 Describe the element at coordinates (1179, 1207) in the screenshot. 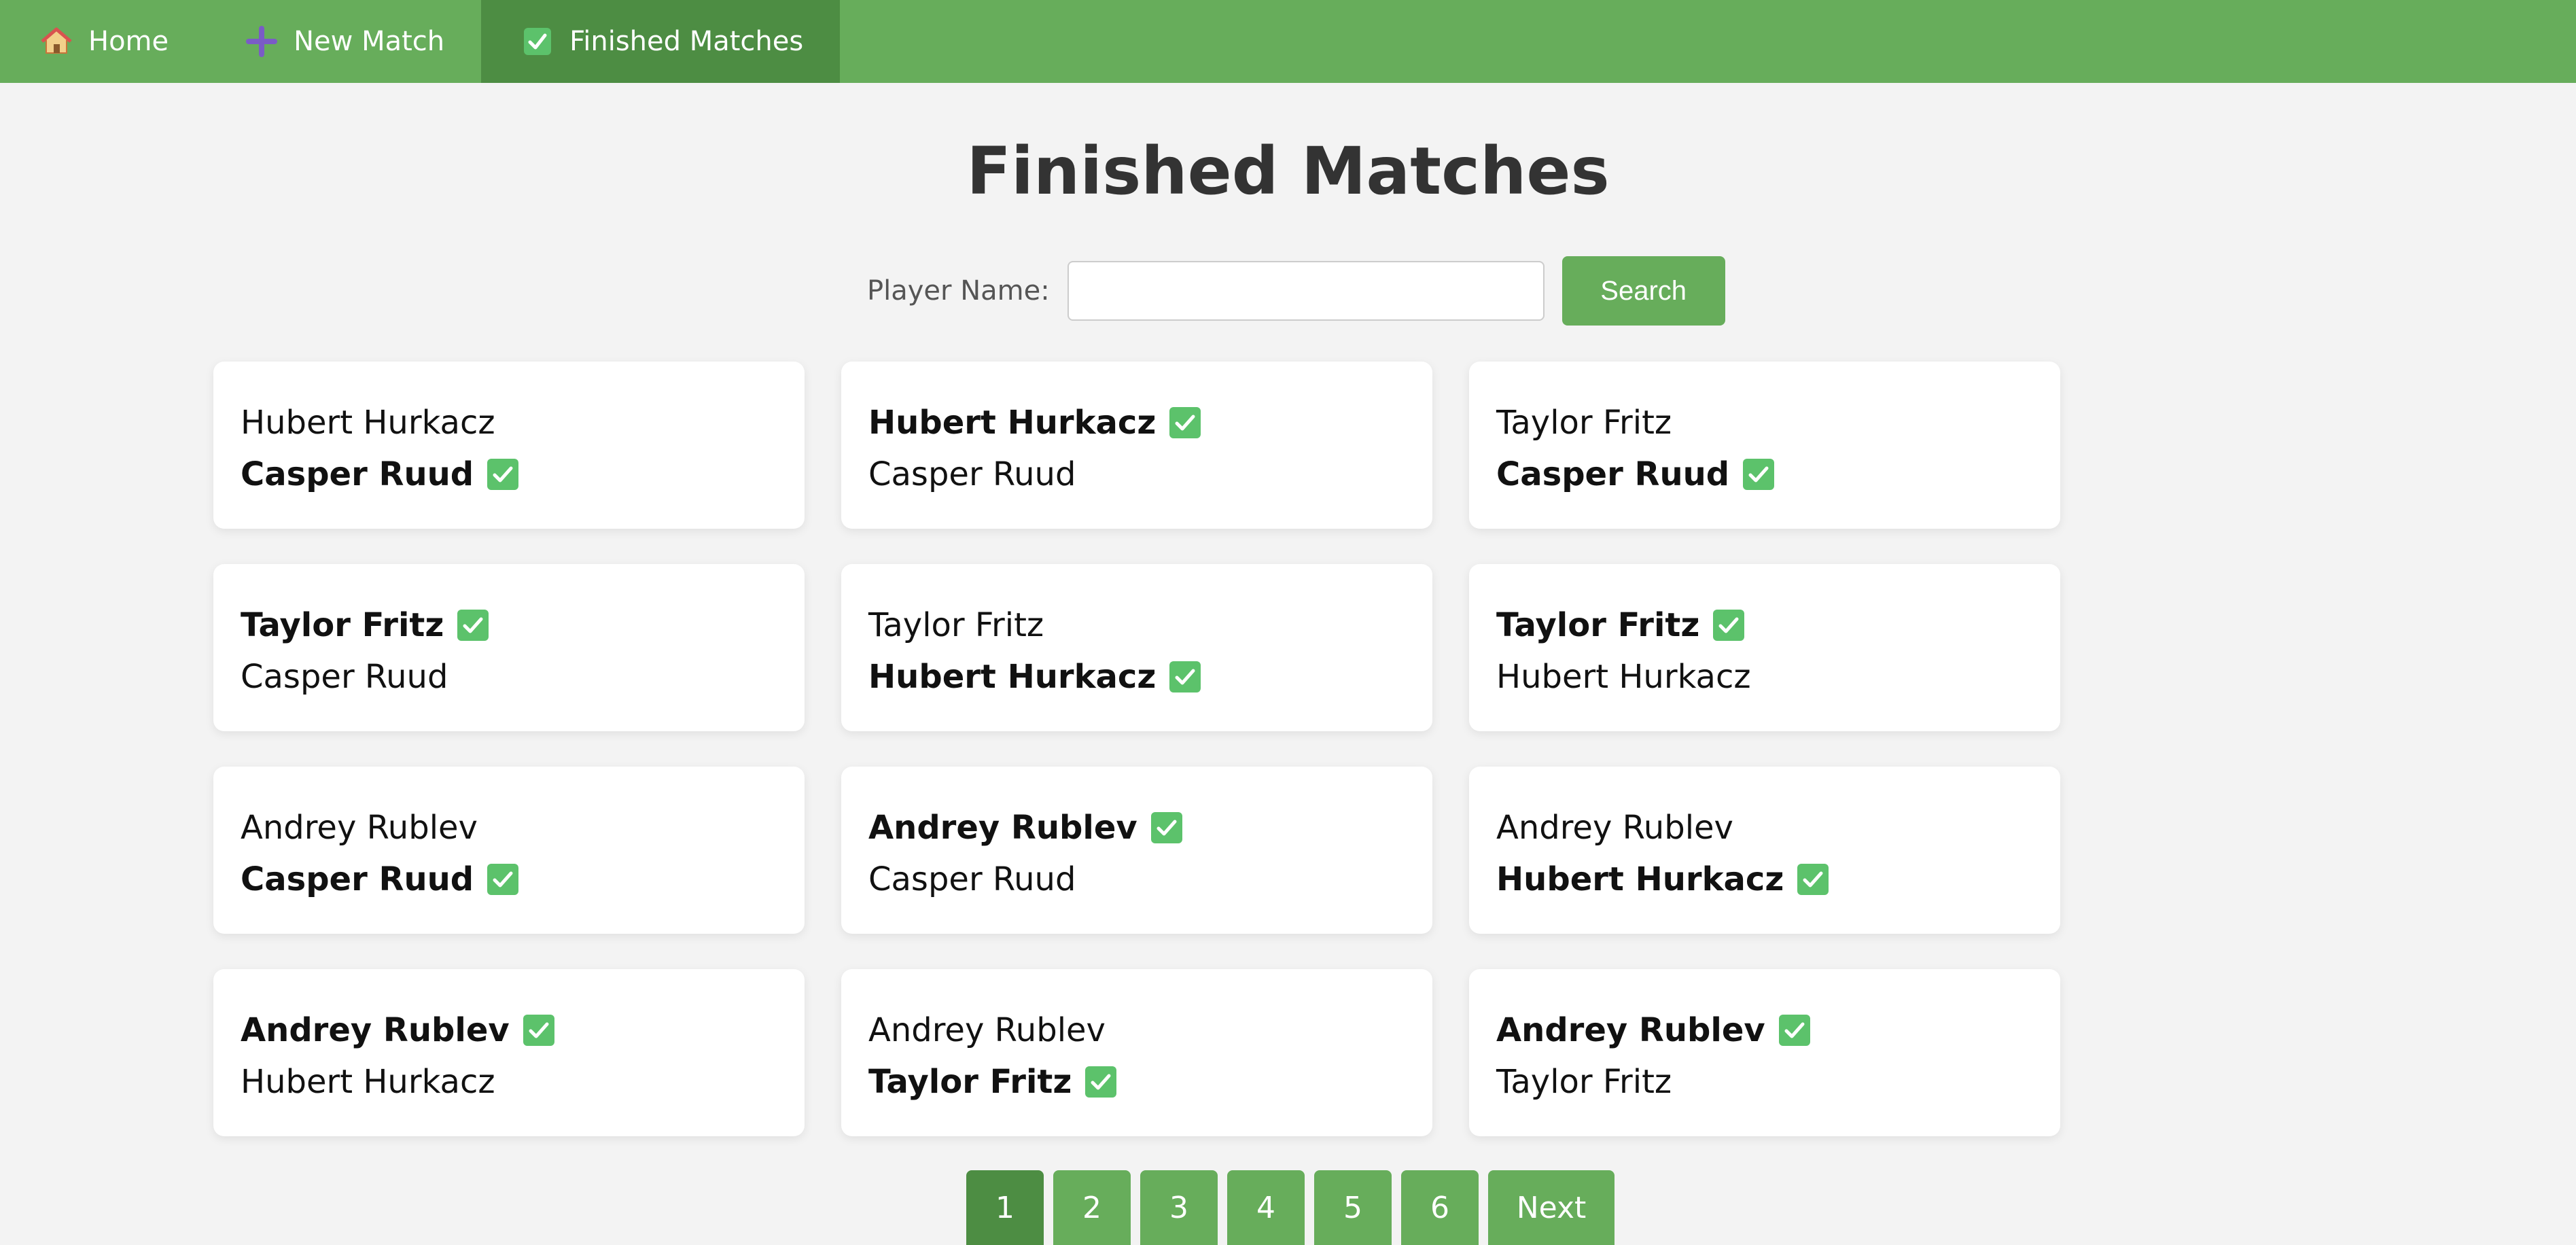

I see `page-button-3: 3` at that location.